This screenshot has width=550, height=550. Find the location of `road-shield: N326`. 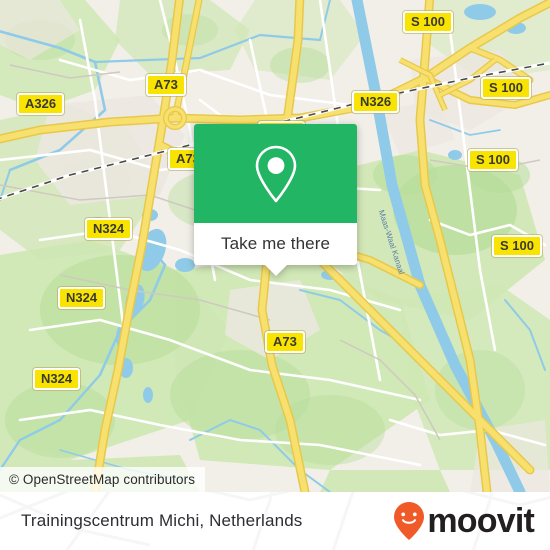

road-shield: N326 is located at coordinates (376, 102).